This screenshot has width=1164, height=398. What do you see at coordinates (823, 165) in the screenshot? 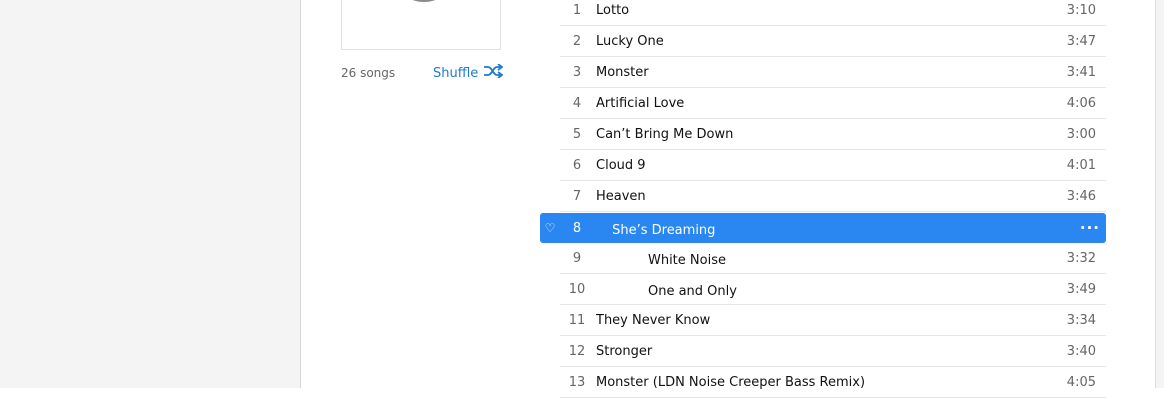
I see `track-row: 6 Cloud 9 4:01` at bounding box center [823, 165].